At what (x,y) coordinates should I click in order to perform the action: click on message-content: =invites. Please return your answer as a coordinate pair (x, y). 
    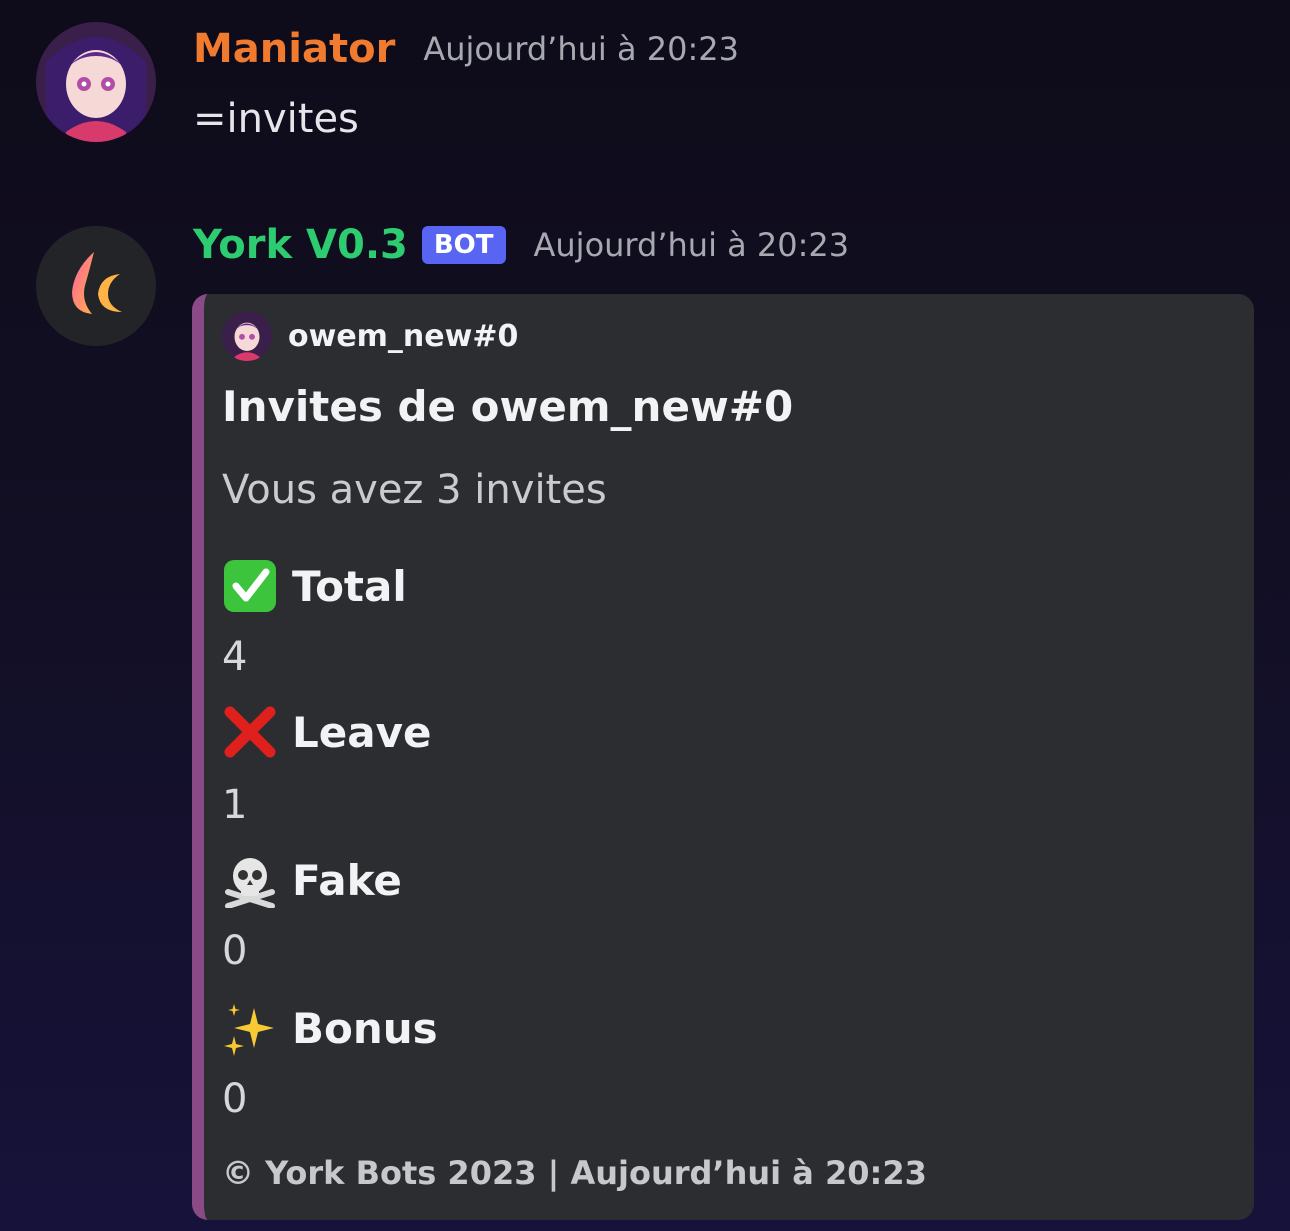
    Looking at the image, I should click on (276, 119).